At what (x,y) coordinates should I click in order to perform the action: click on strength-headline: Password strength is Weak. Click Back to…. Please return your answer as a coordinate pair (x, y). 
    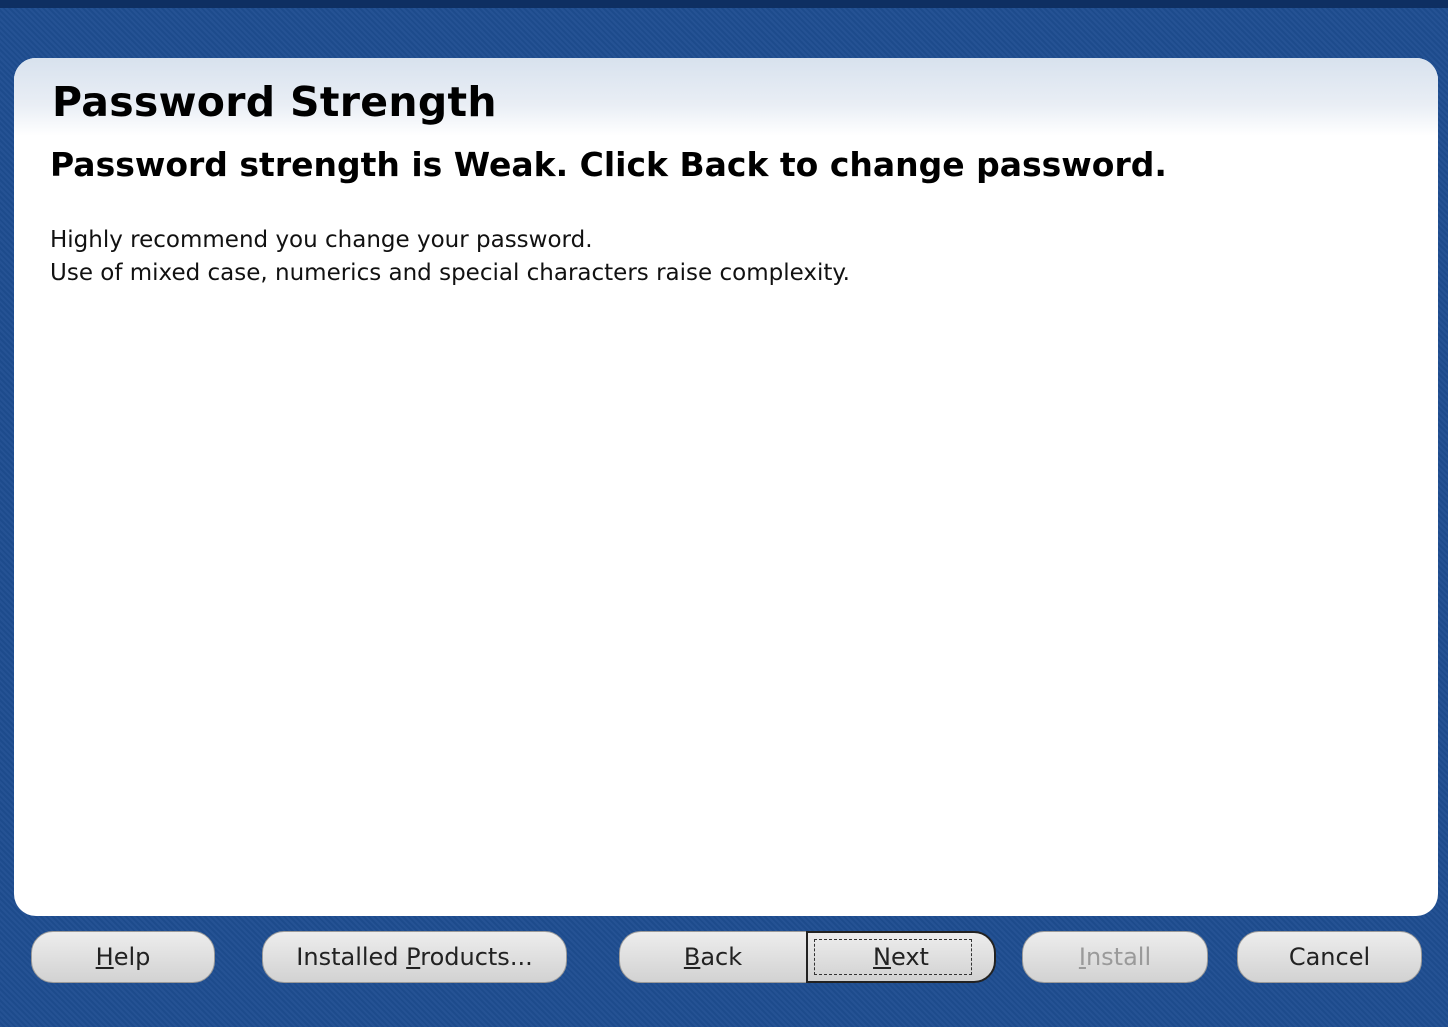
    Looking at the image, I should click on (608, 164).